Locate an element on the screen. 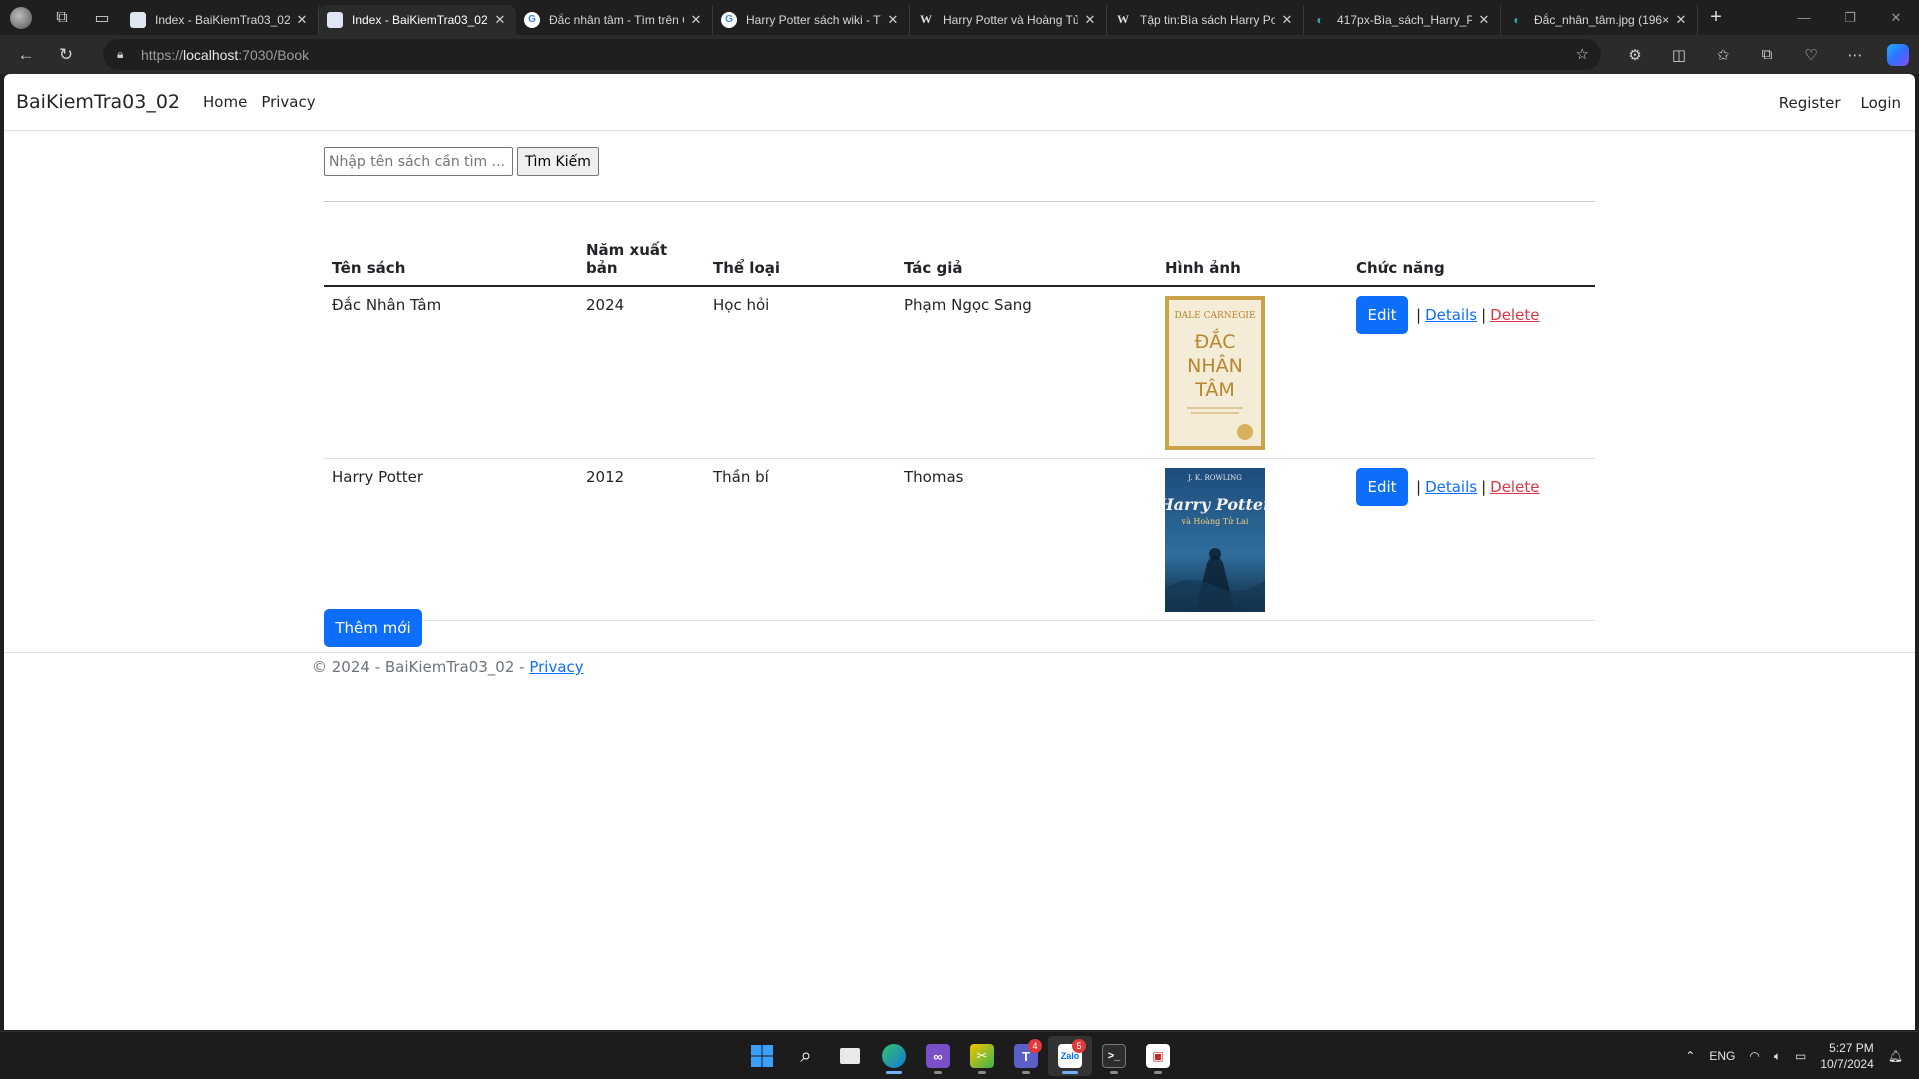 This screenshot has height=1079, width=1919. battery-icon: ▭ is located at coordinates (1800, 1056).